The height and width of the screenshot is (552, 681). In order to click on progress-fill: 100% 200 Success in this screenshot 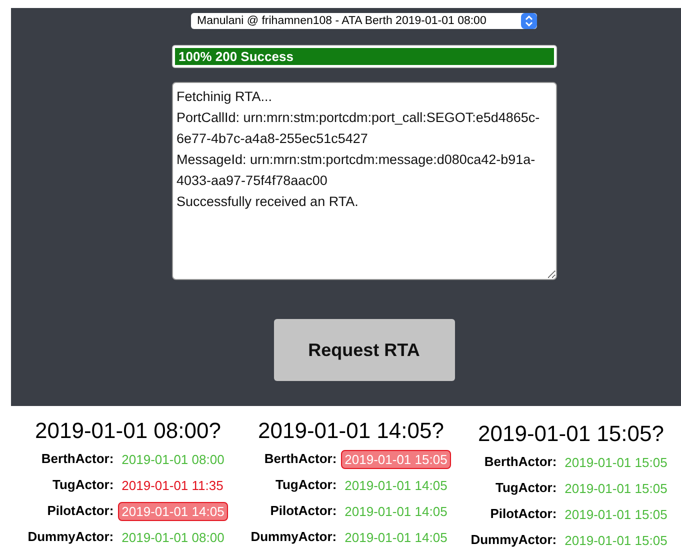, I will do `click(364, 56)`.